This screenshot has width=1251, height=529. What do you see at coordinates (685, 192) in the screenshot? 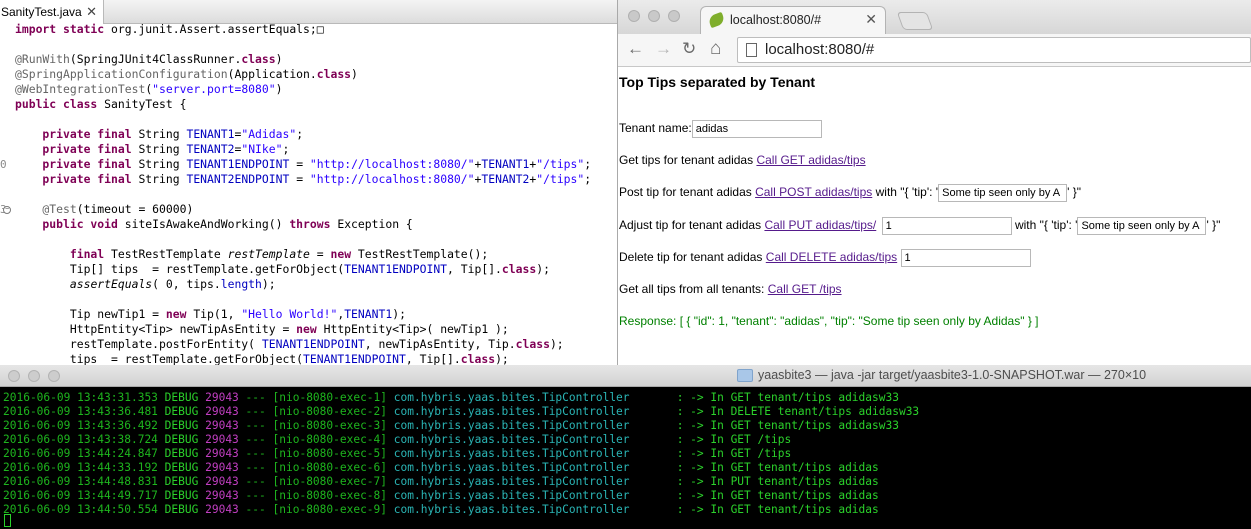
I see `post-tip-label: Post tip for tenant adidas` at bounding box center [685, 192].